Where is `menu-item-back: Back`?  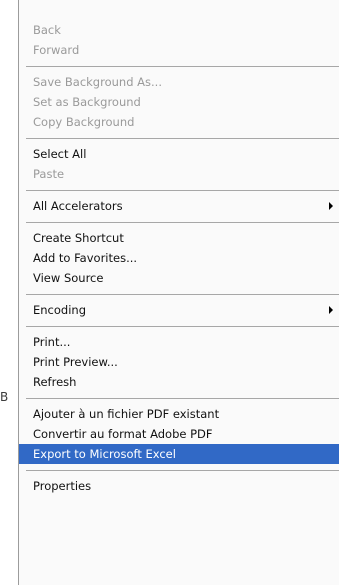
menu-item-back: Back is located at coordinates (47, 30).